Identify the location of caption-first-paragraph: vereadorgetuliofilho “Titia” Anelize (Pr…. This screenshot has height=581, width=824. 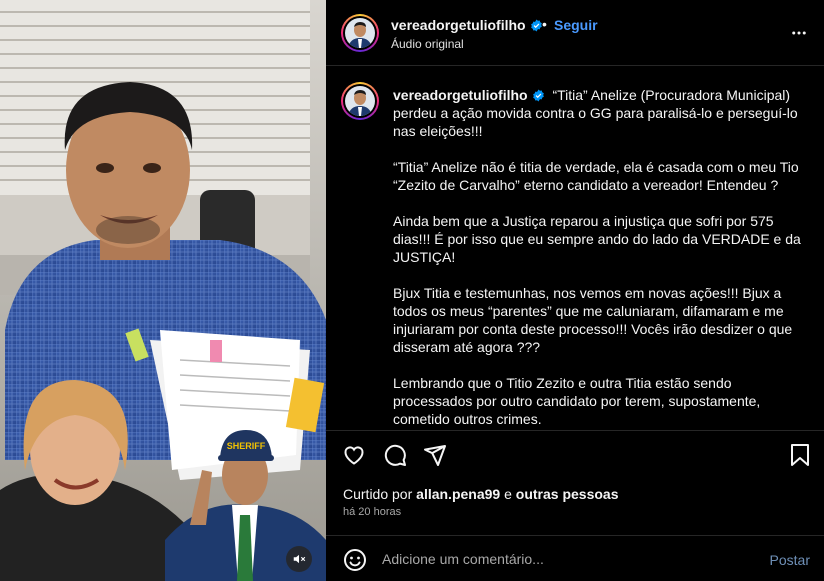
(598, 113).